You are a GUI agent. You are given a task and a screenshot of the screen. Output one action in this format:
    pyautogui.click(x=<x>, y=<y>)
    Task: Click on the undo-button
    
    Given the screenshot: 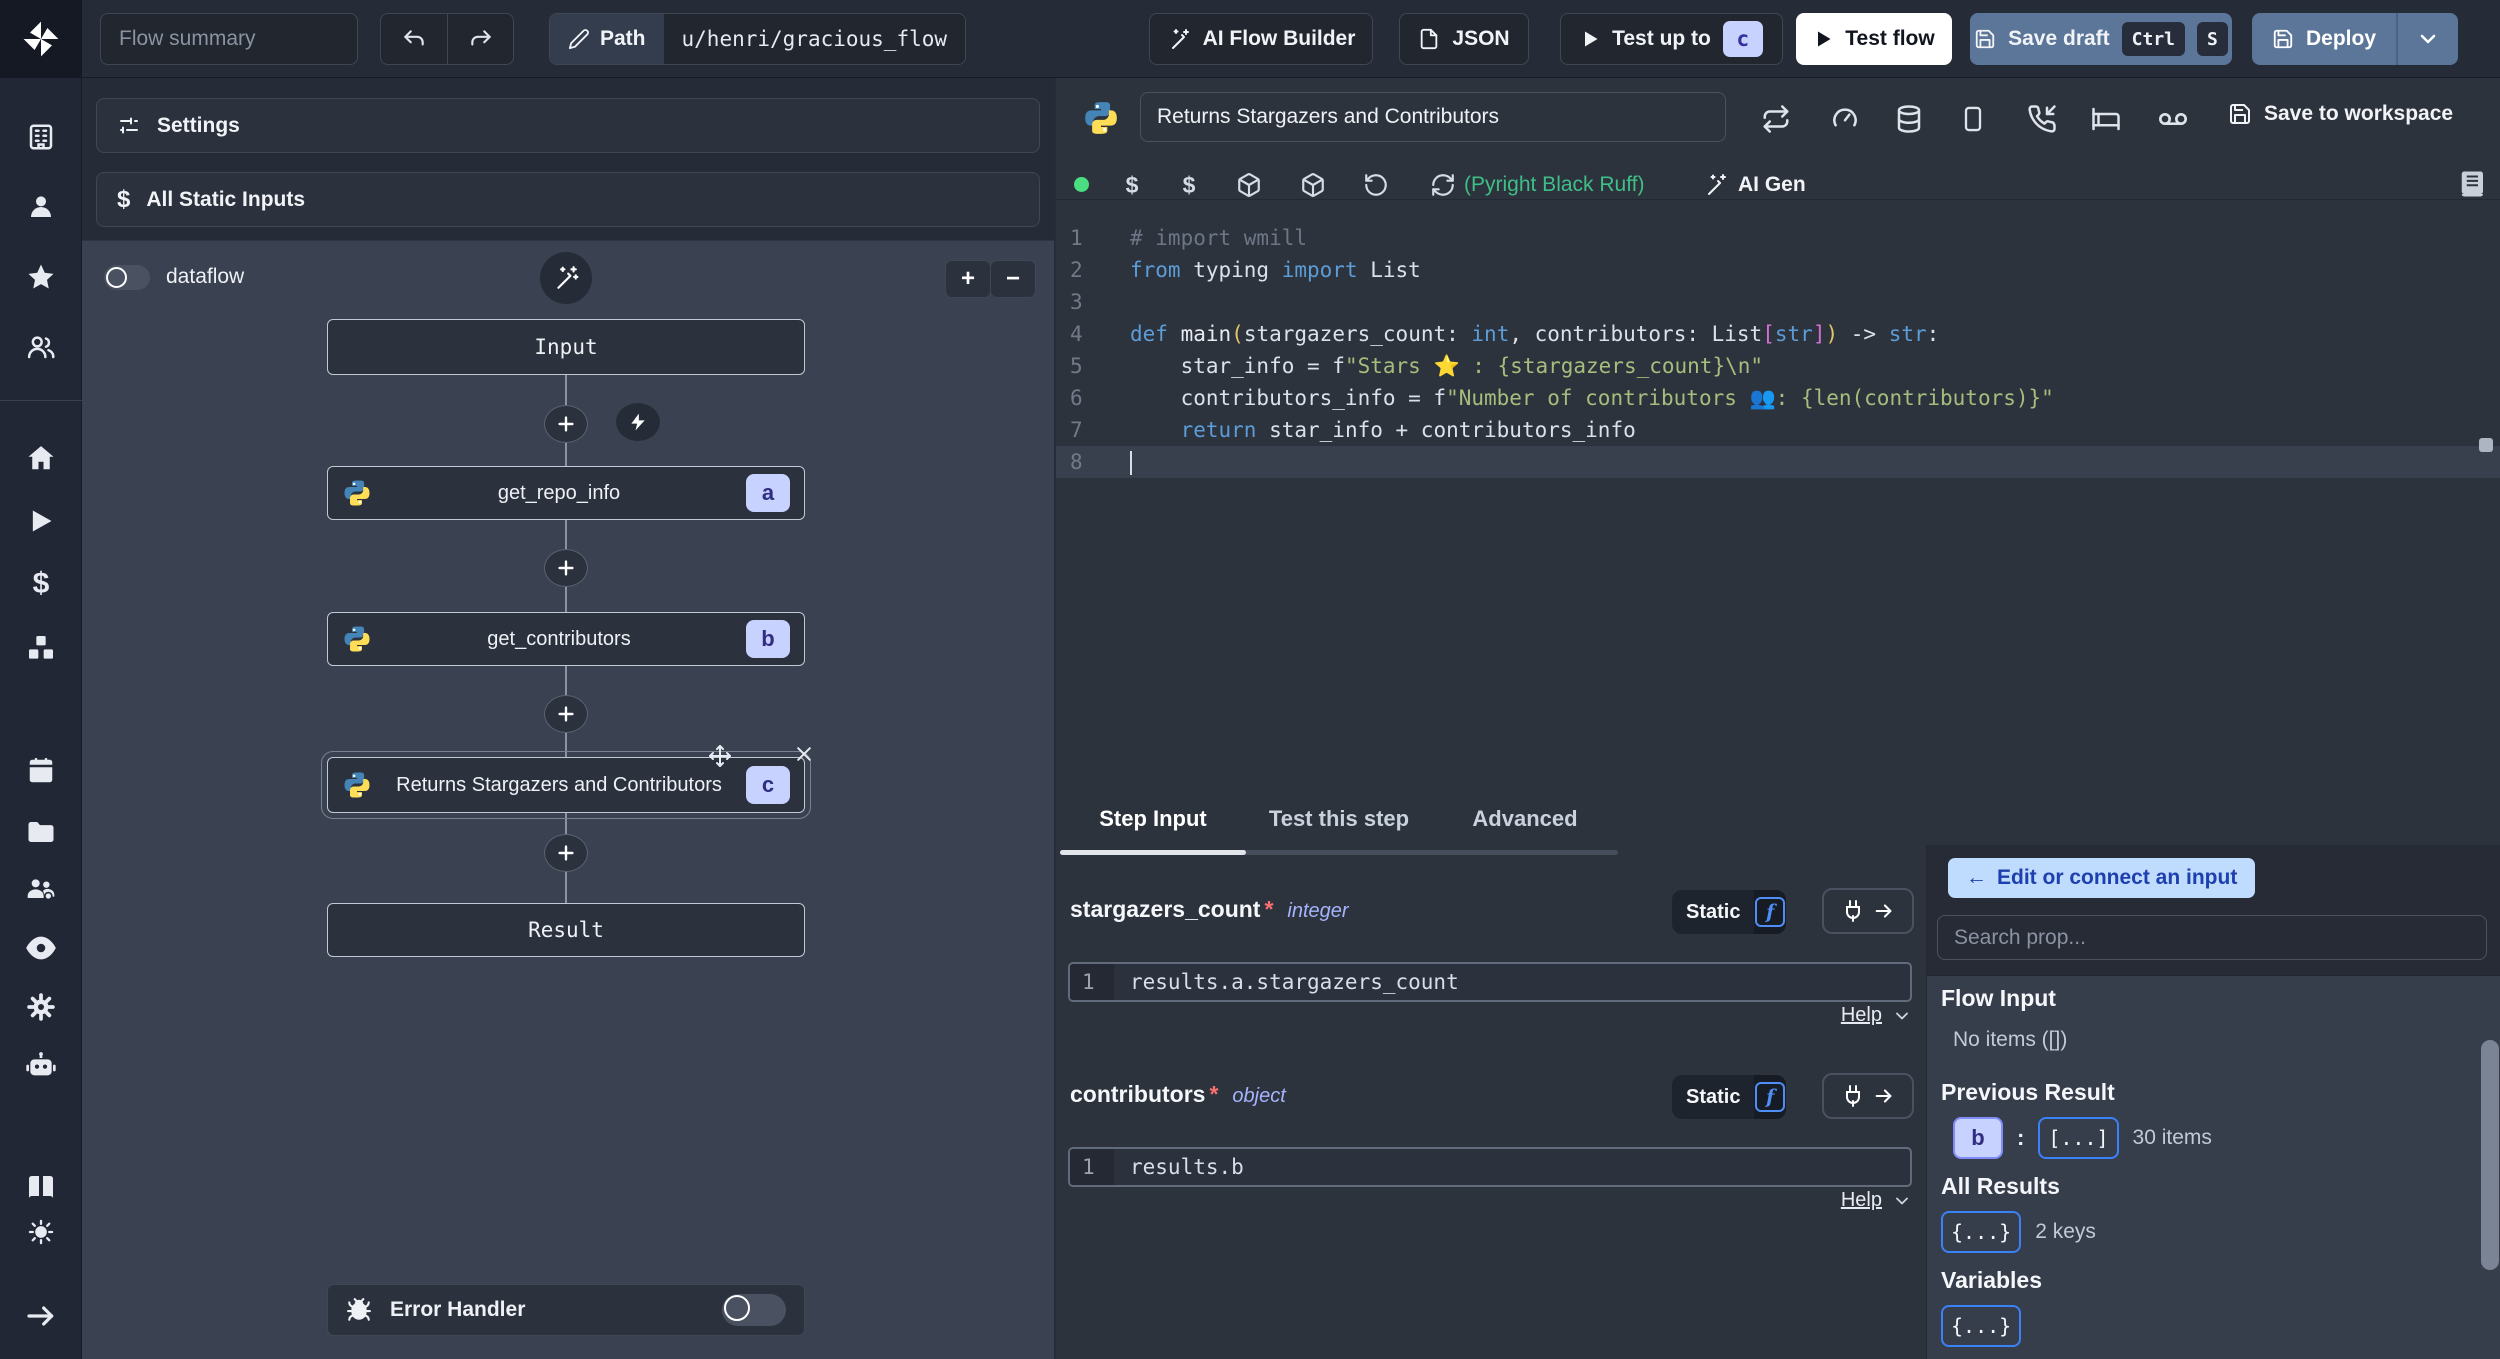 What is the action you would take?
    pyautogui.click(x=414, y=39)
    